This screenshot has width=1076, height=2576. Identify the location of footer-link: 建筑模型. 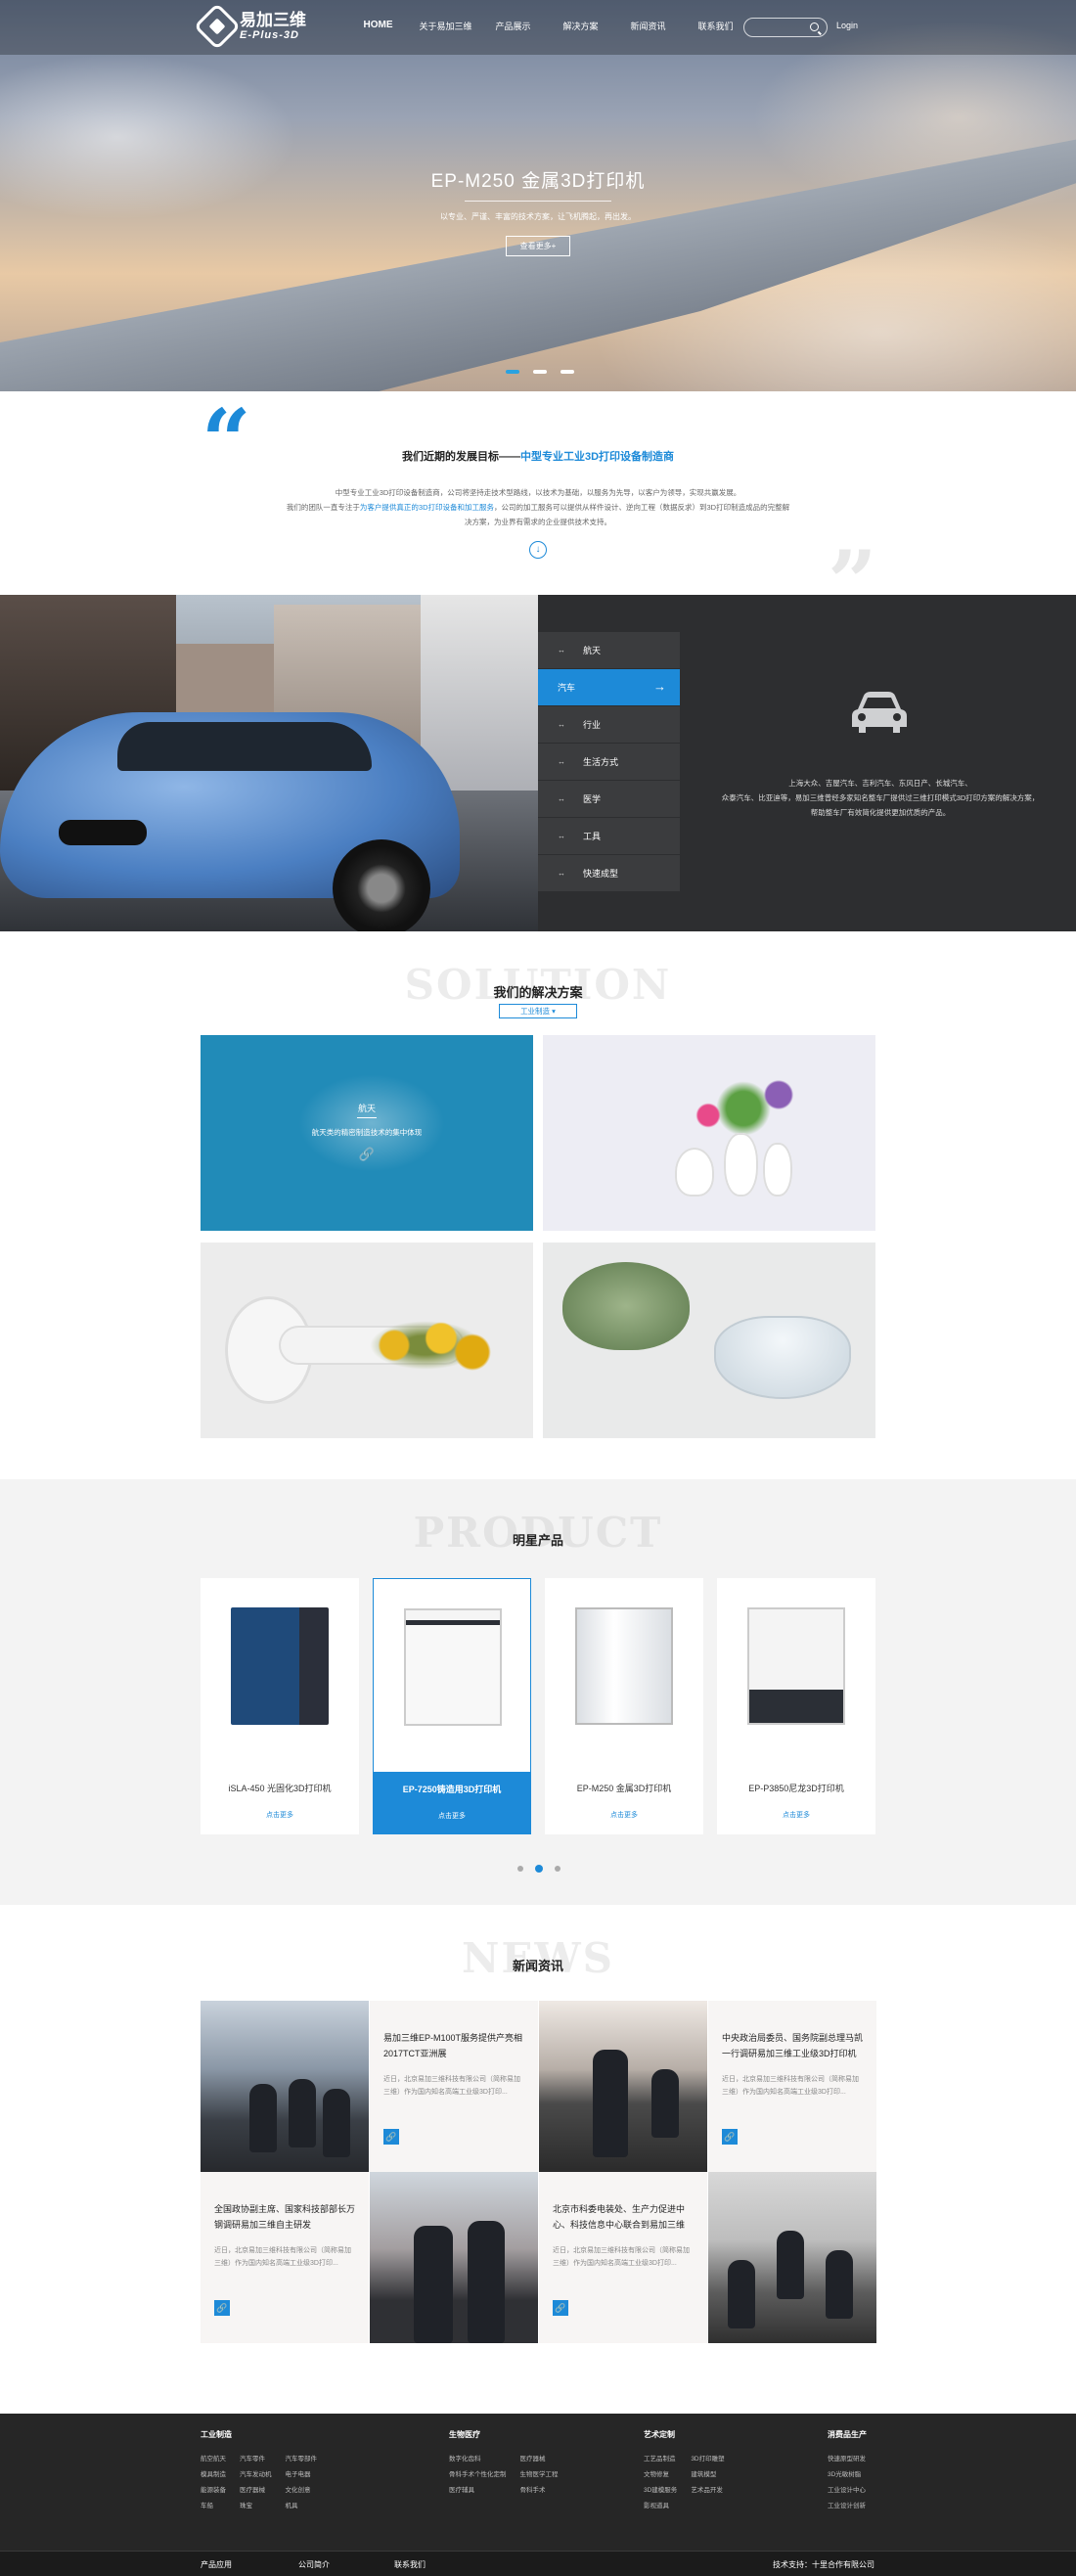
(708, 2475).